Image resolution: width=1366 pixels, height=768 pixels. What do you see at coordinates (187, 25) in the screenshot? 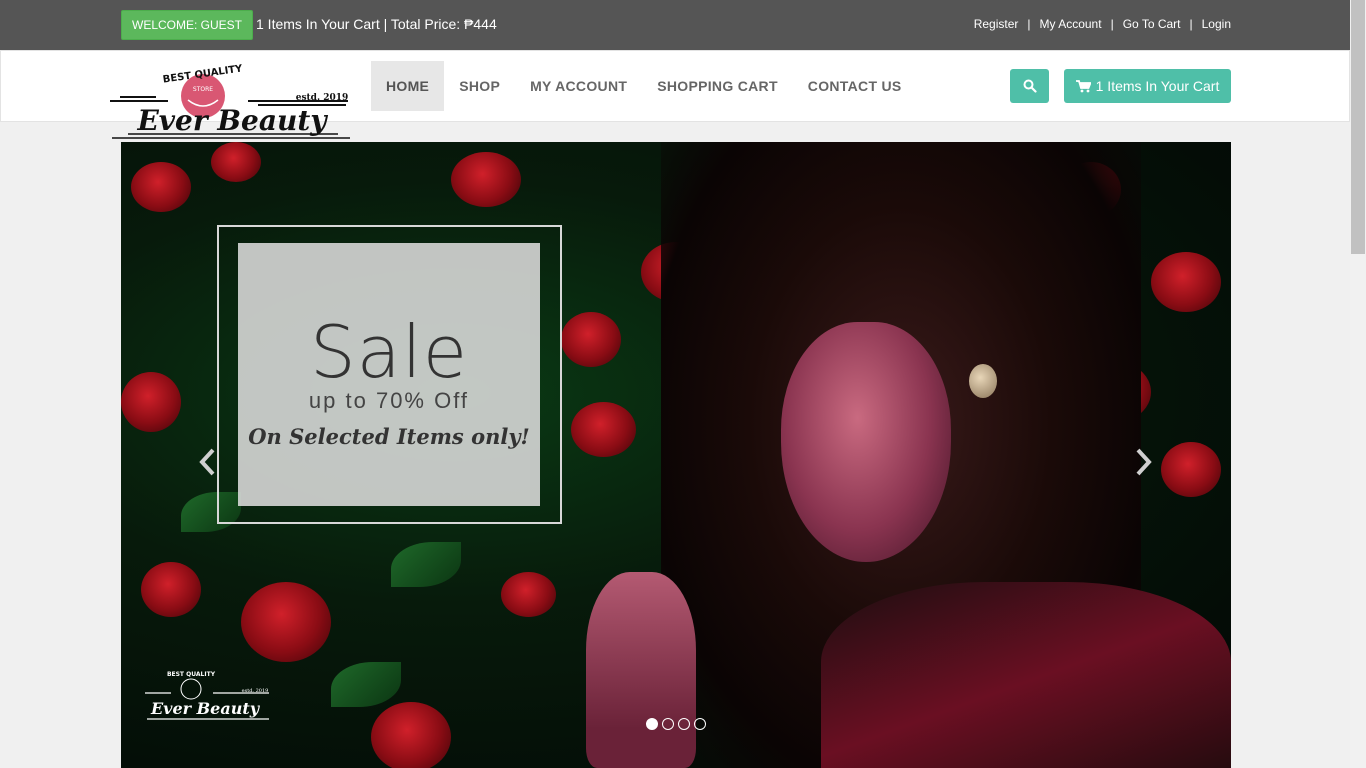
I see `welcome-badge: WELCOME: GUEST` at bounding box center [187, 25].